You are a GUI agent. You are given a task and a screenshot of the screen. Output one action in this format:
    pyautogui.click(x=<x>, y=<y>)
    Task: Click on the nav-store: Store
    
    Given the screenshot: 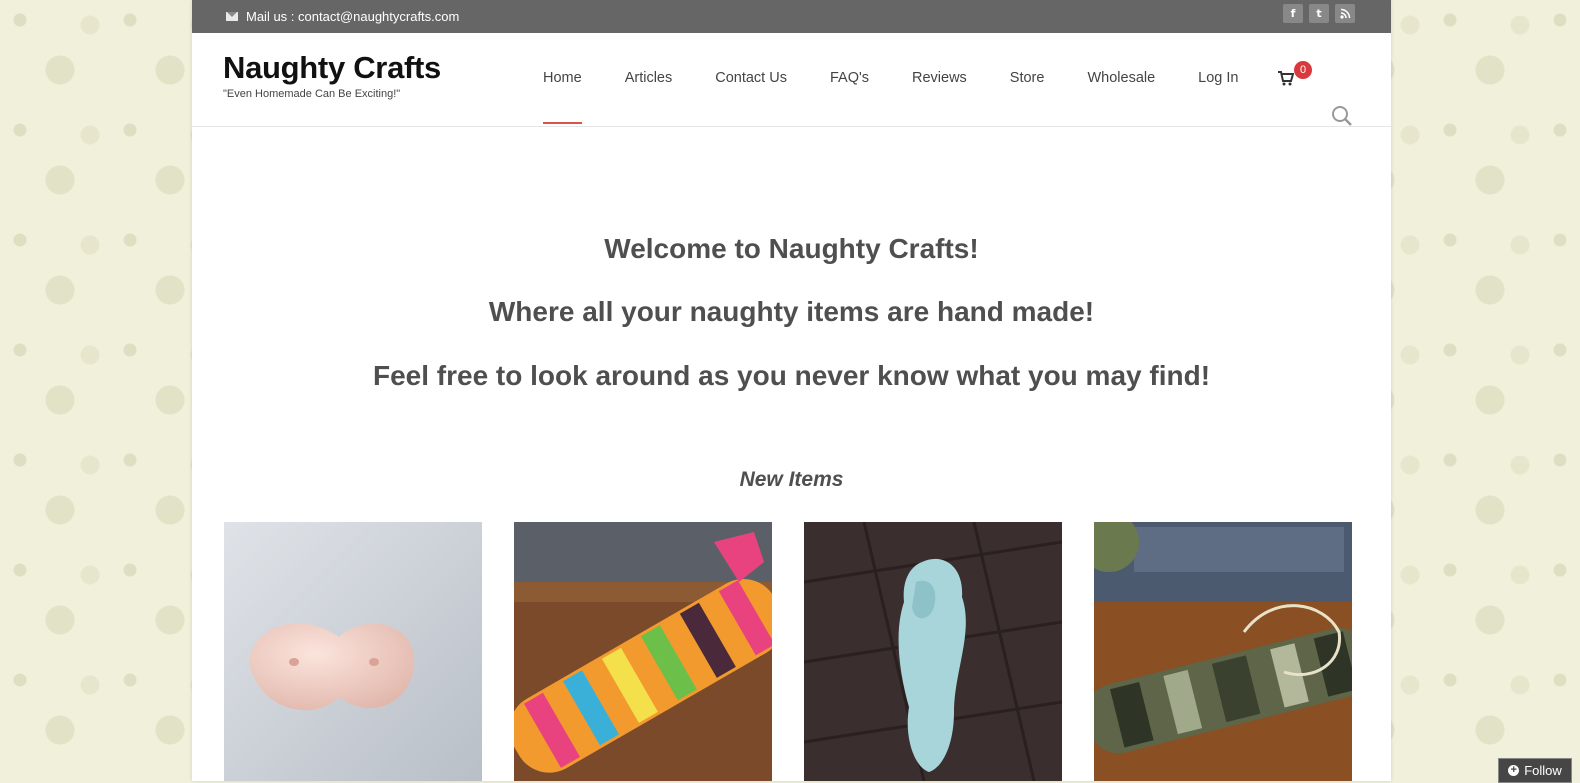 What is the action you would take?
    pyautogui.click(x=1027, y=79)
    